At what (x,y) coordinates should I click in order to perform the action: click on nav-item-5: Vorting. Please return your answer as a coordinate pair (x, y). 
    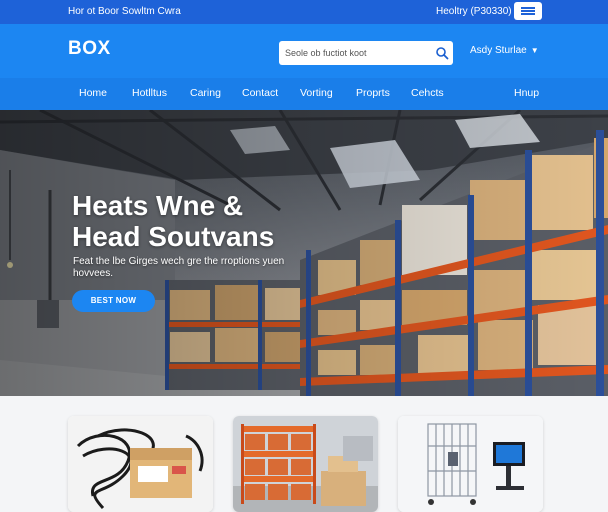
    Looking at the image, I should click on (316, 93).